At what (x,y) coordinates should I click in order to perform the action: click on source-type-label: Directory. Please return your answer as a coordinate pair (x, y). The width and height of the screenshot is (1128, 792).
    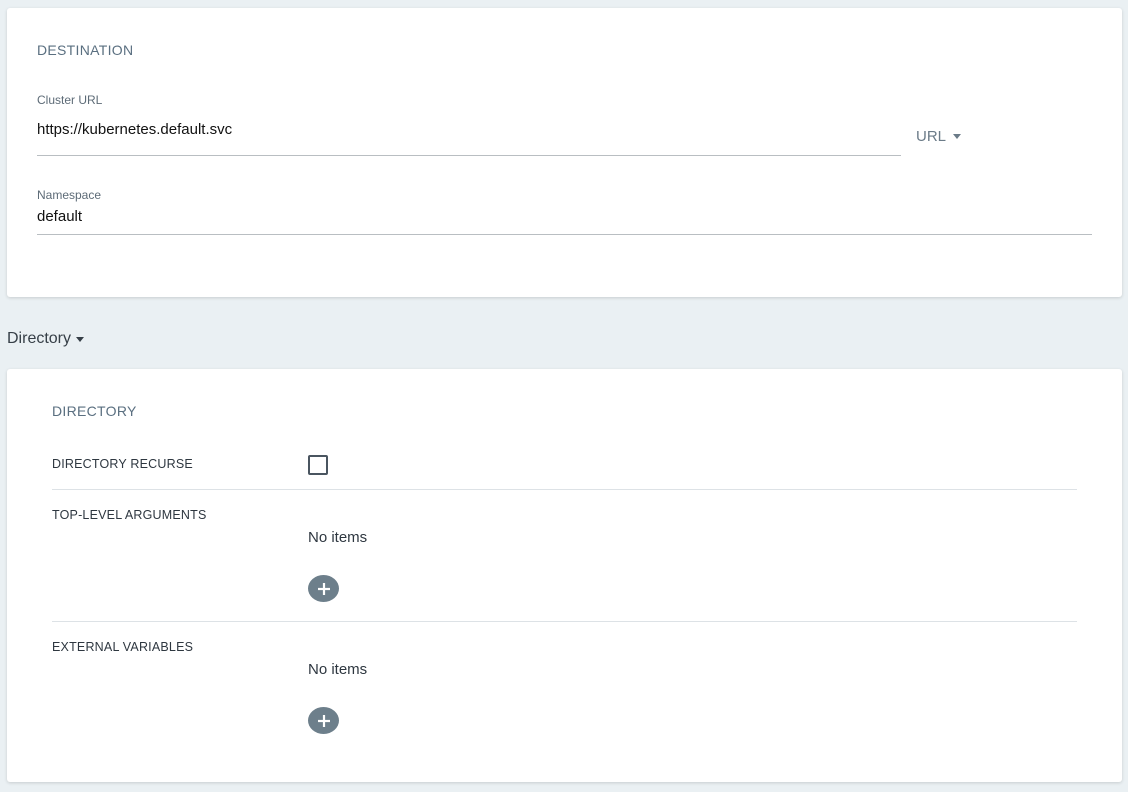
    Looking at the image, I should click on (39, 338).